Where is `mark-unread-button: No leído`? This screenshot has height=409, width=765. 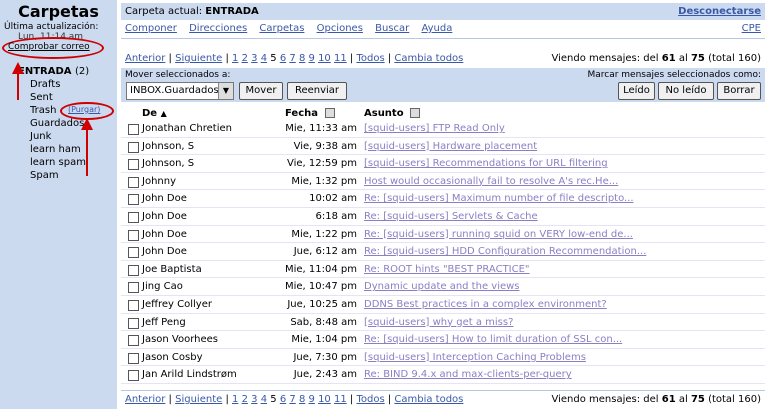
mark-unread-button: No leído is located at coordinates (686, 91).